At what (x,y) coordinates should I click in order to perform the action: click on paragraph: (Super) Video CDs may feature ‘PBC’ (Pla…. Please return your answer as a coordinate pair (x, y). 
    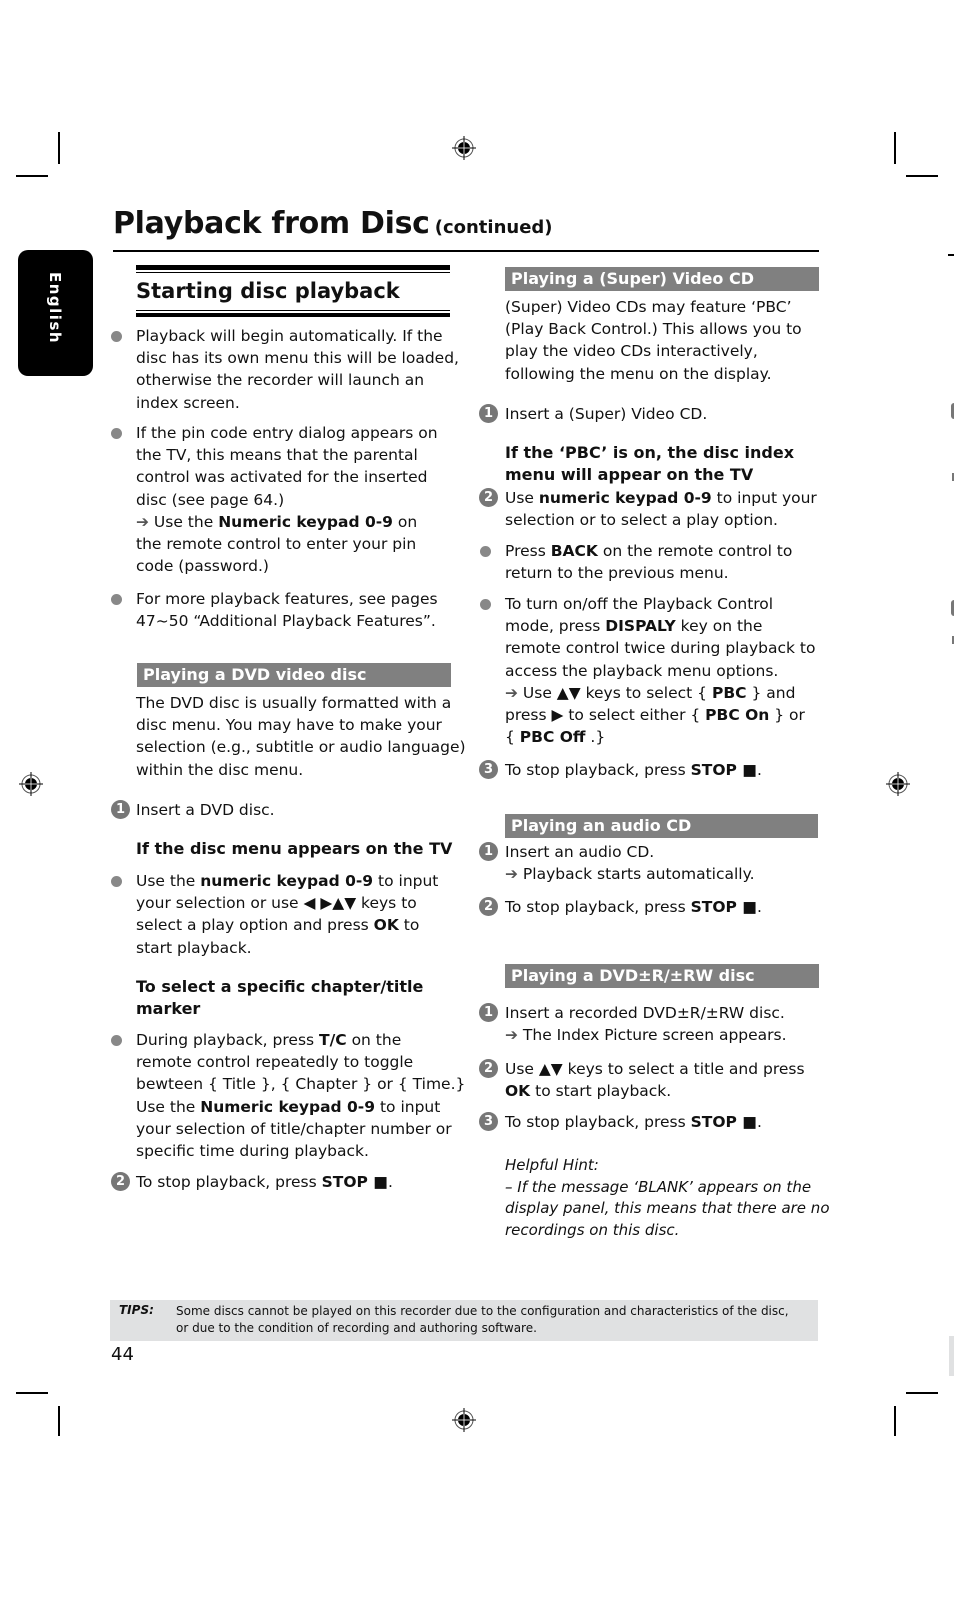
    Looking at the image, I should click on (653, 340).